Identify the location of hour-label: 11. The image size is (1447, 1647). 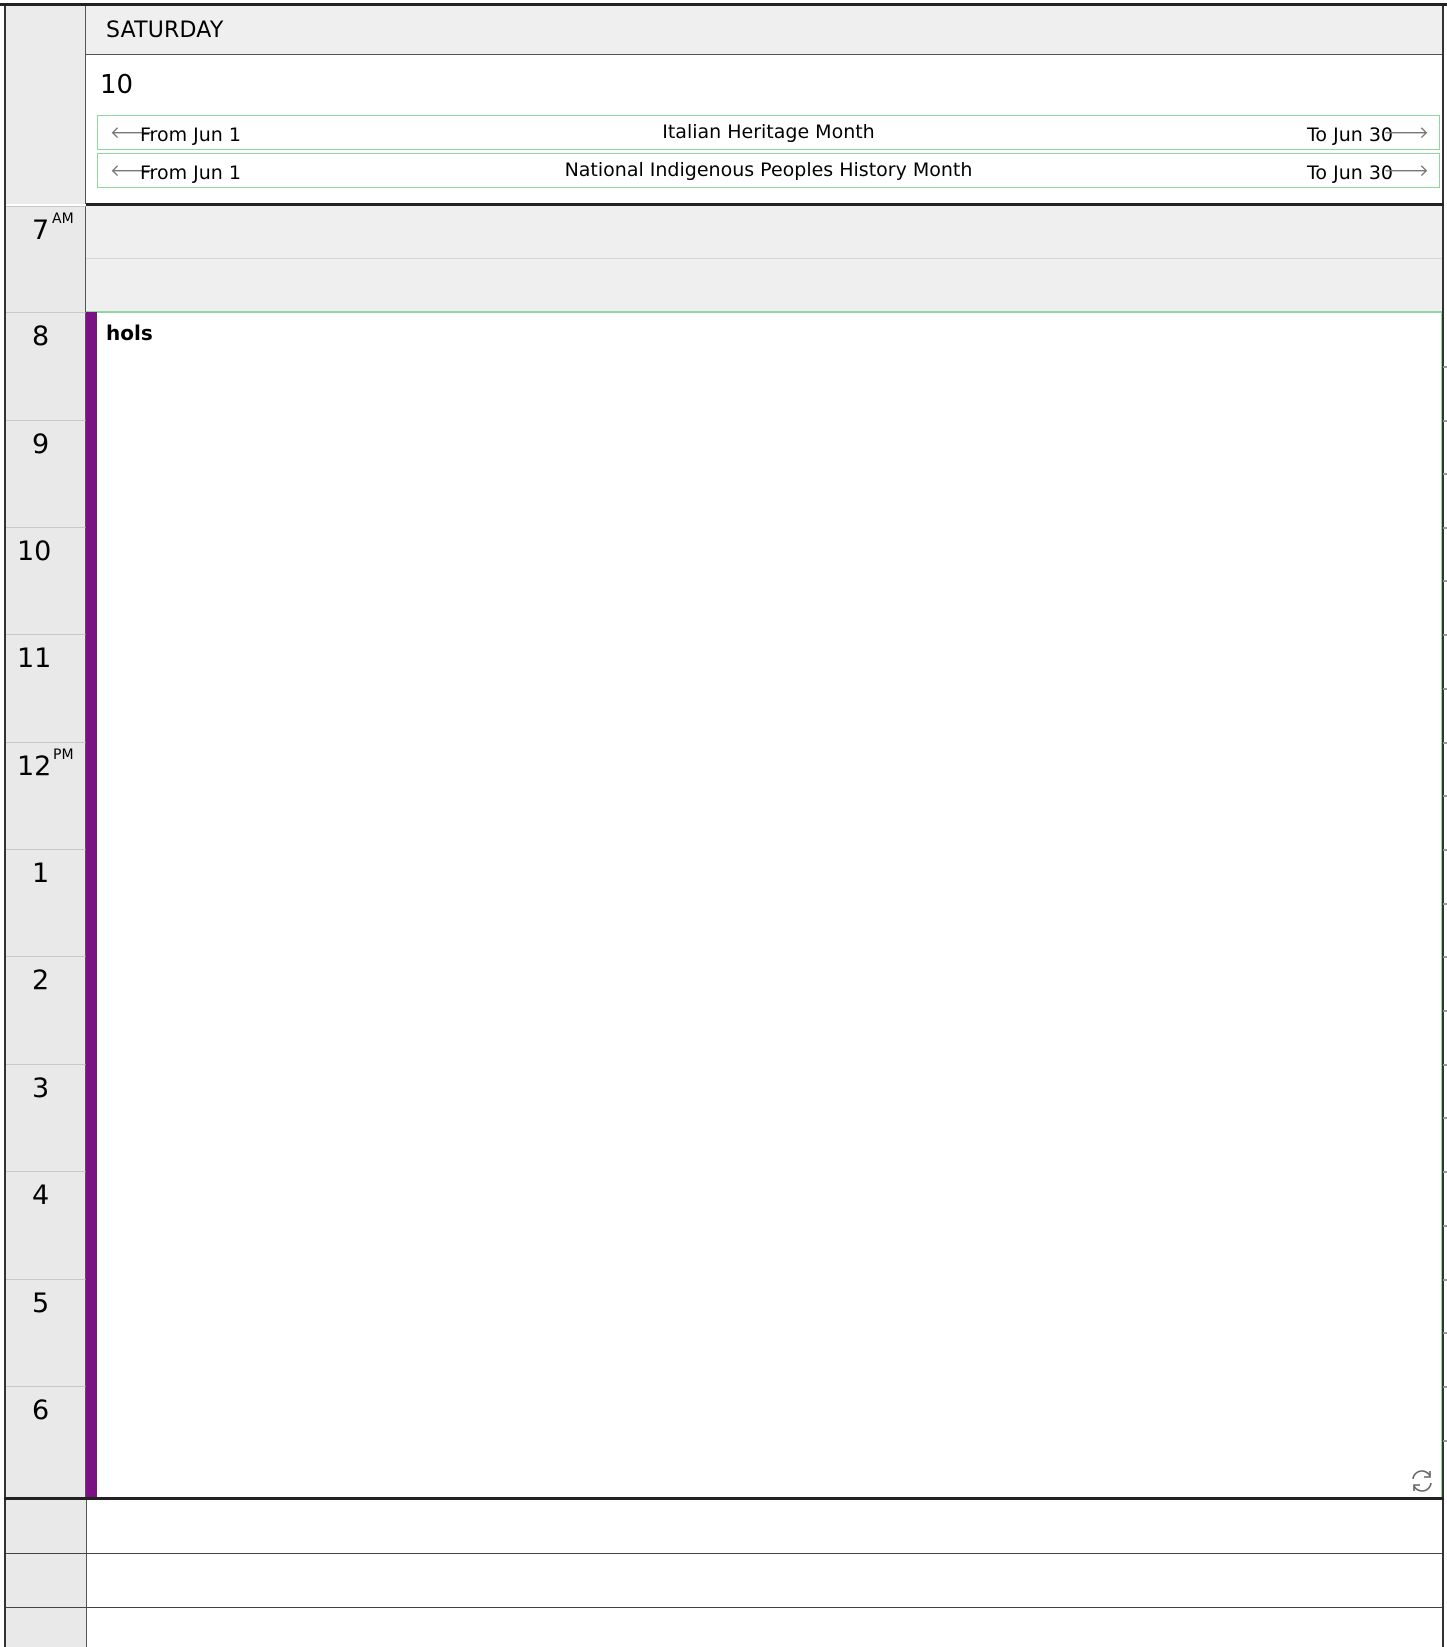
(34, 658).